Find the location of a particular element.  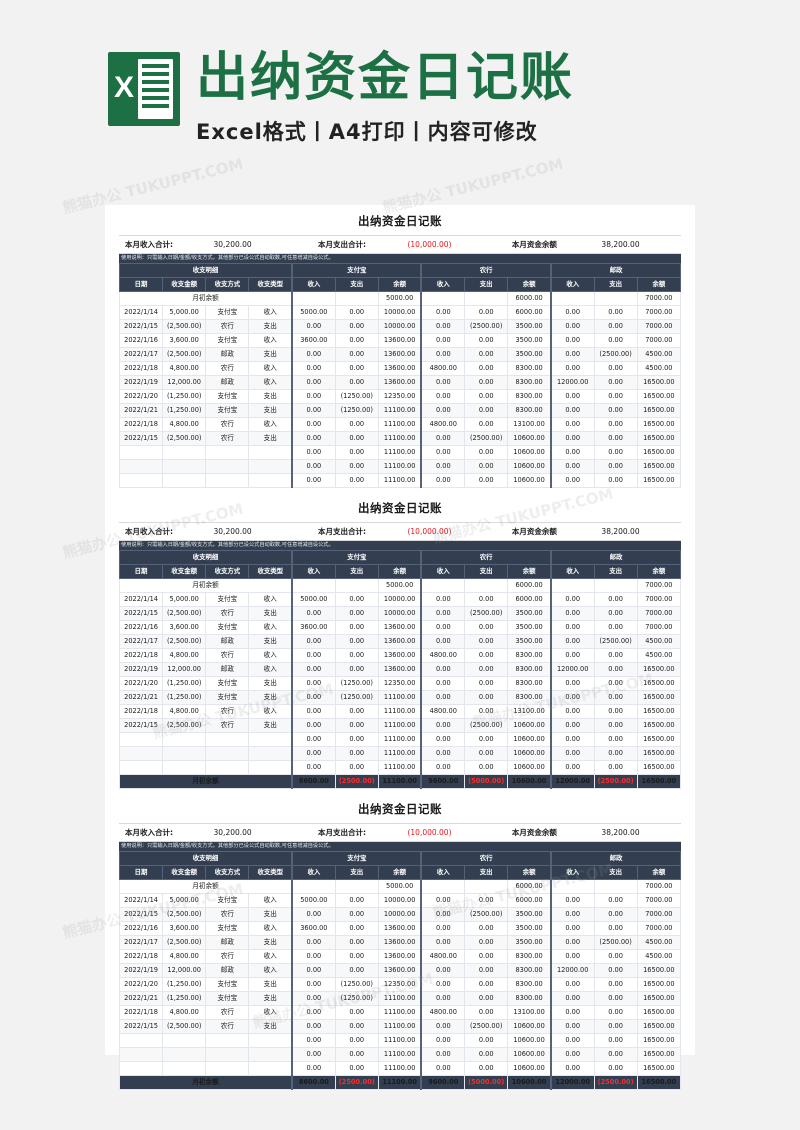

opening-alipay-balance: 5000.00 is located at coordinates (399, 886).